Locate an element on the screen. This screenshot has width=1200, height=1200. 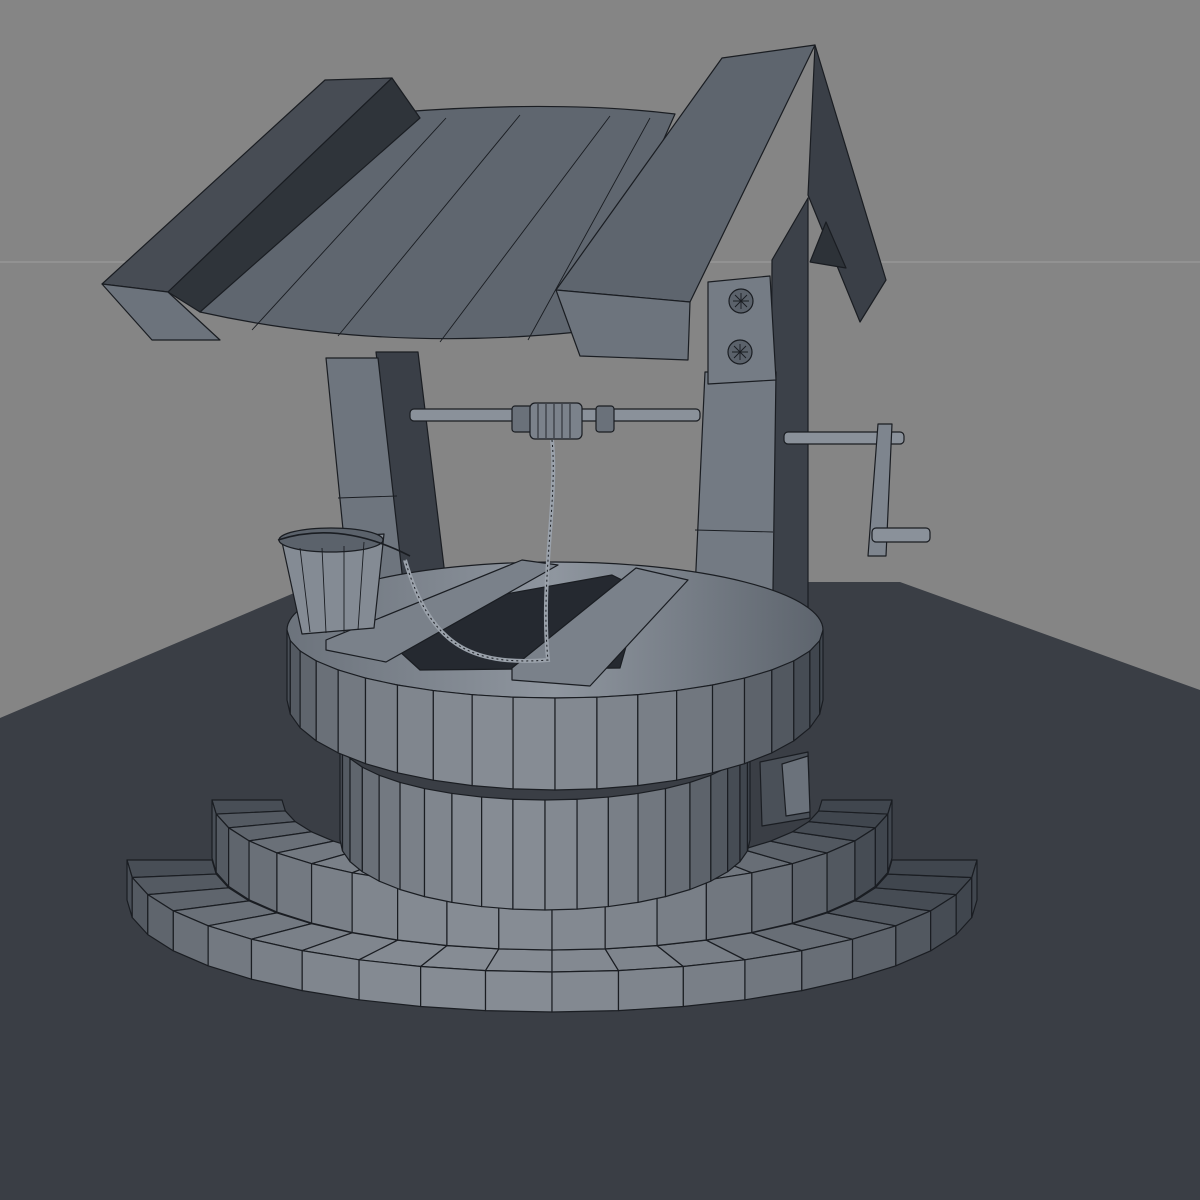
side-box-face is located at coordinates (796, 786).